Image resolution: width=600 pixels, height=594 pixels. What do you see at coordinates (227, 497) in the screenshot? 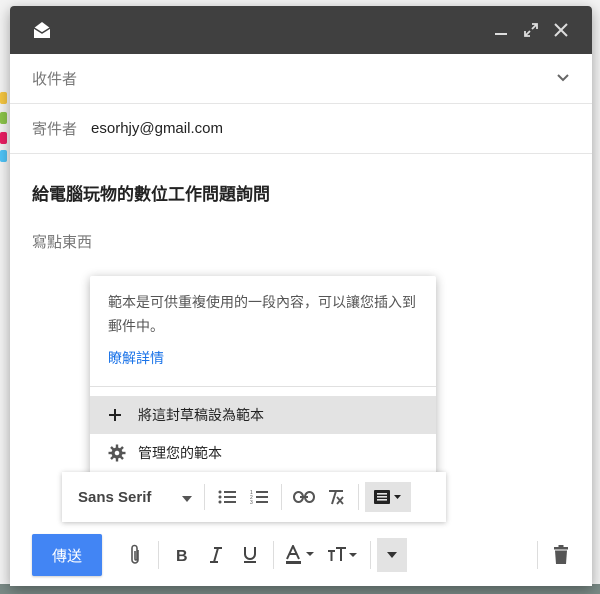
I see `bulleted-list-icon` at bounding box center [227, 497].